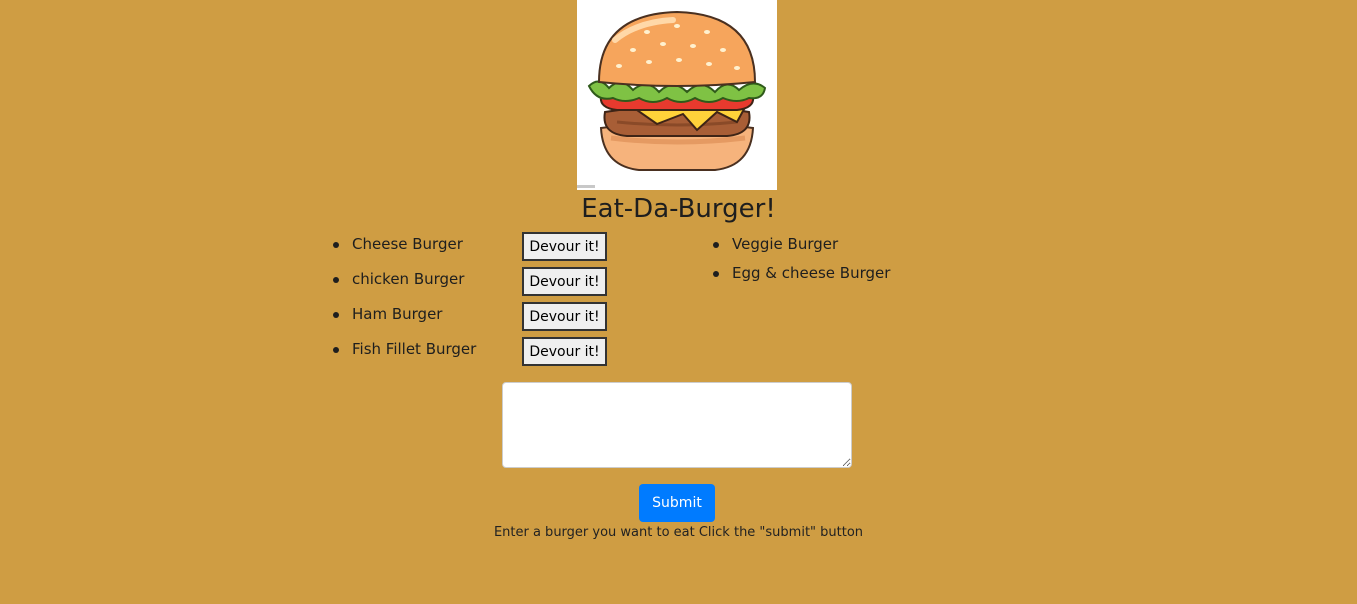 The image size is (1357, 604). Describe the element at coordinates (677, 503) in the screenshot. I see `submit-button: Submit` at that location.